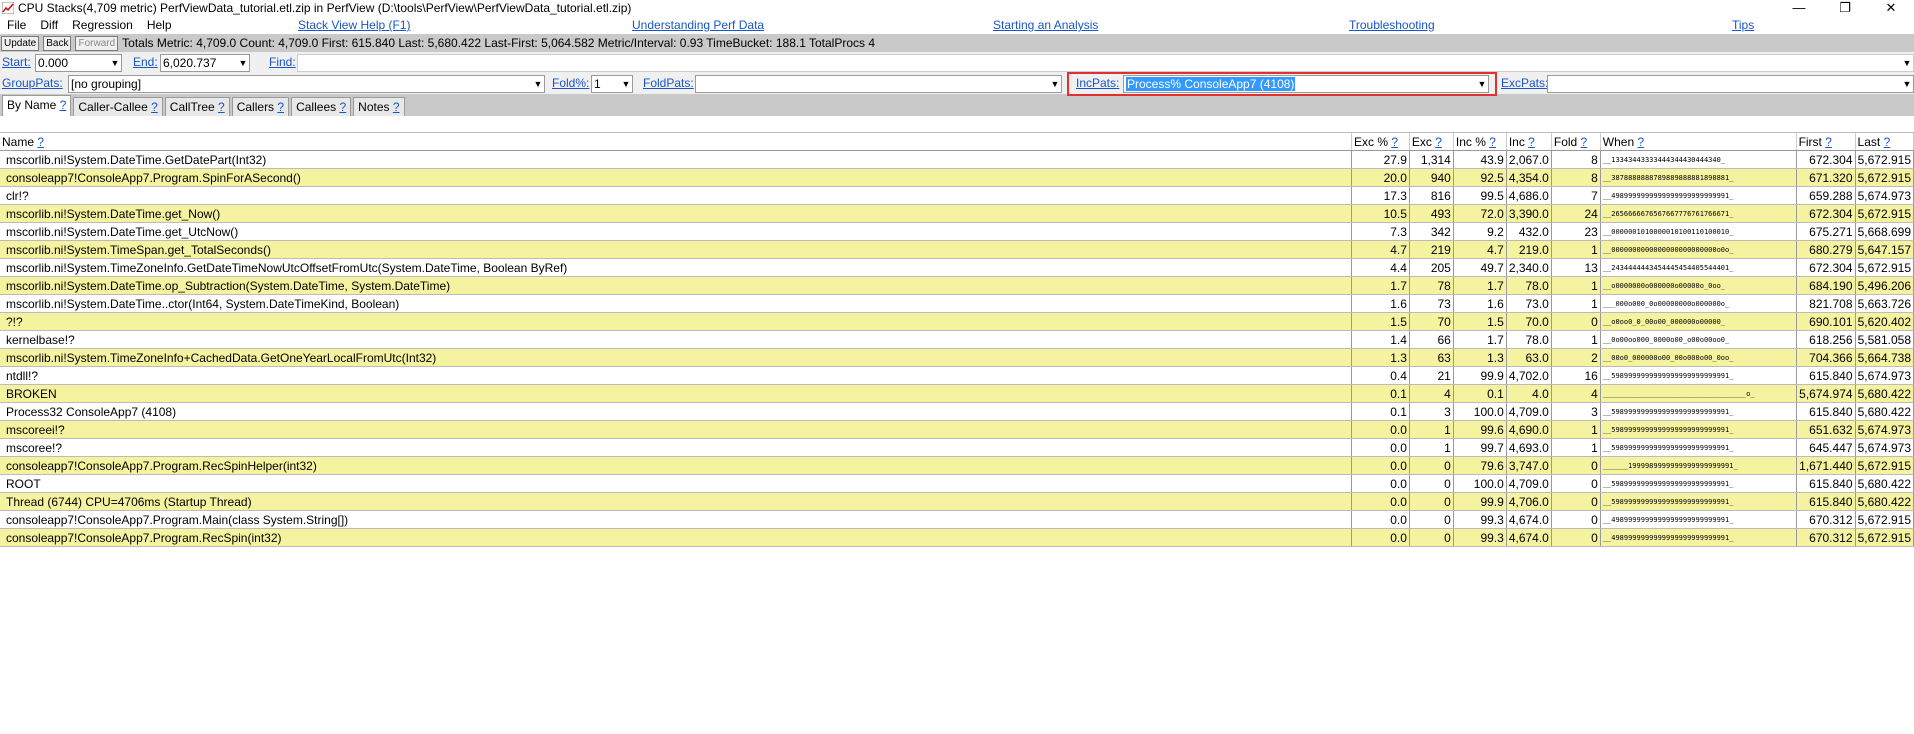  What do you see at coordinates (1698, 339) in the screenshot?
I see `cell-when: __0o00oo000_0000o00_o00o00oo0_` at bounding box center [1698, 339].